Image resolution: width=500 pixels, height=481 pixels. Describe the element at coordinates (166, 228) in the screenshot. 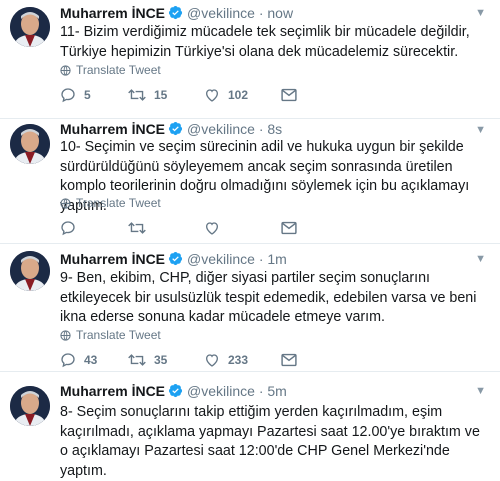

I see `retweet-button` at that location.